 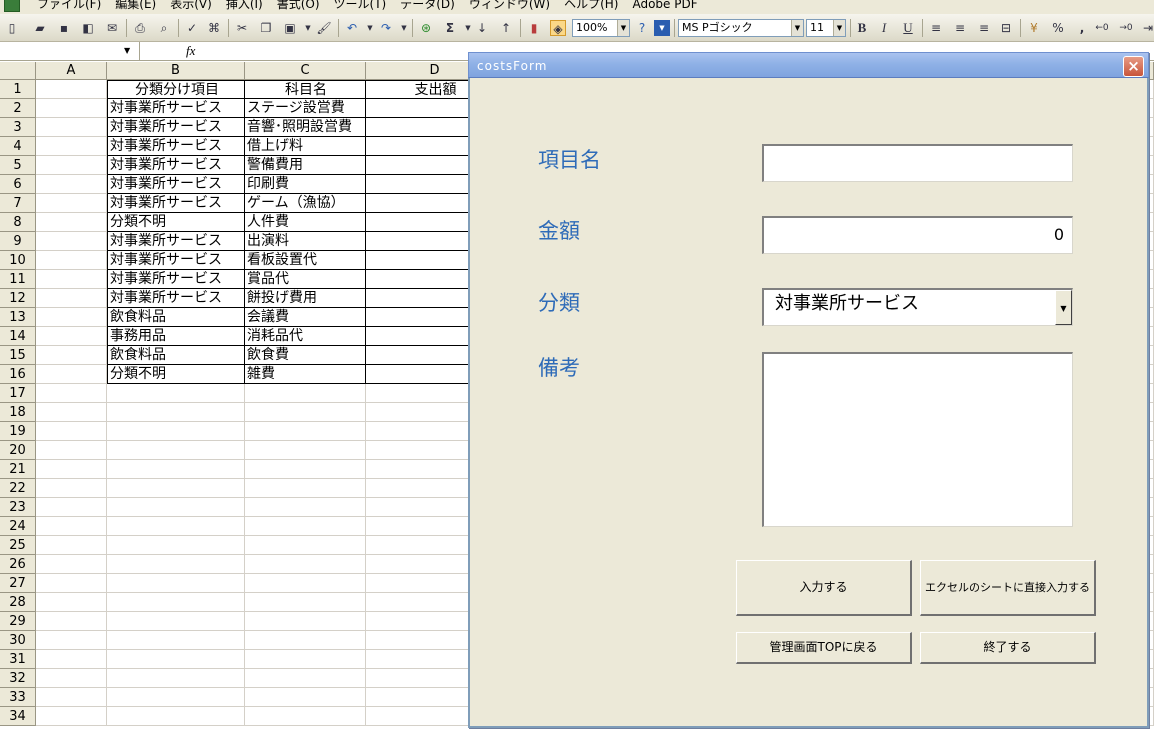 I want to click on grid-cell: 餅投げ費用, so click(x=305, y=298).